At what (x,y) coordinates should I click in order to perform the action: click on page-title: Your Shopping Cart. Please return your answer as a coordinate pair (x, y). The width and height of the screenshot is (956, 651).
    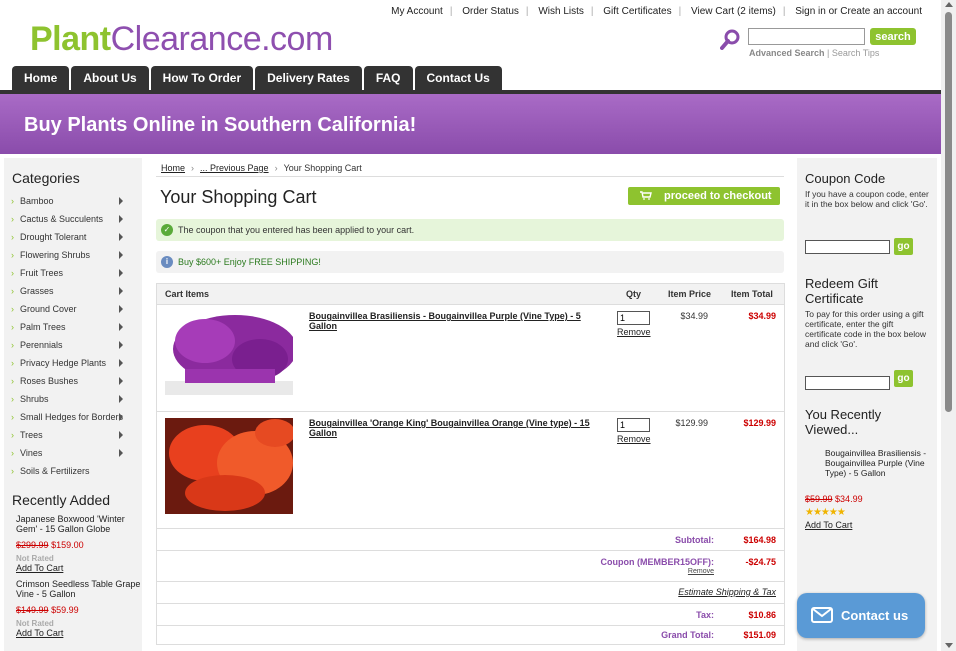
    Looking at the image, I should click on (238, 197).